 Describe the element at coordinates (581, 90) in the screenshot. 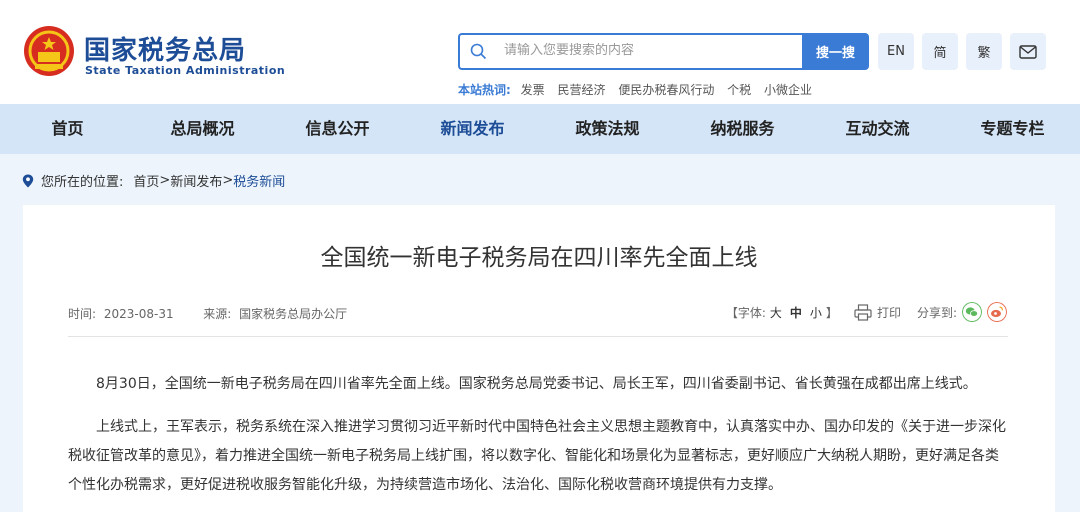

I see `hot-word-link: 民营经济` at that location.